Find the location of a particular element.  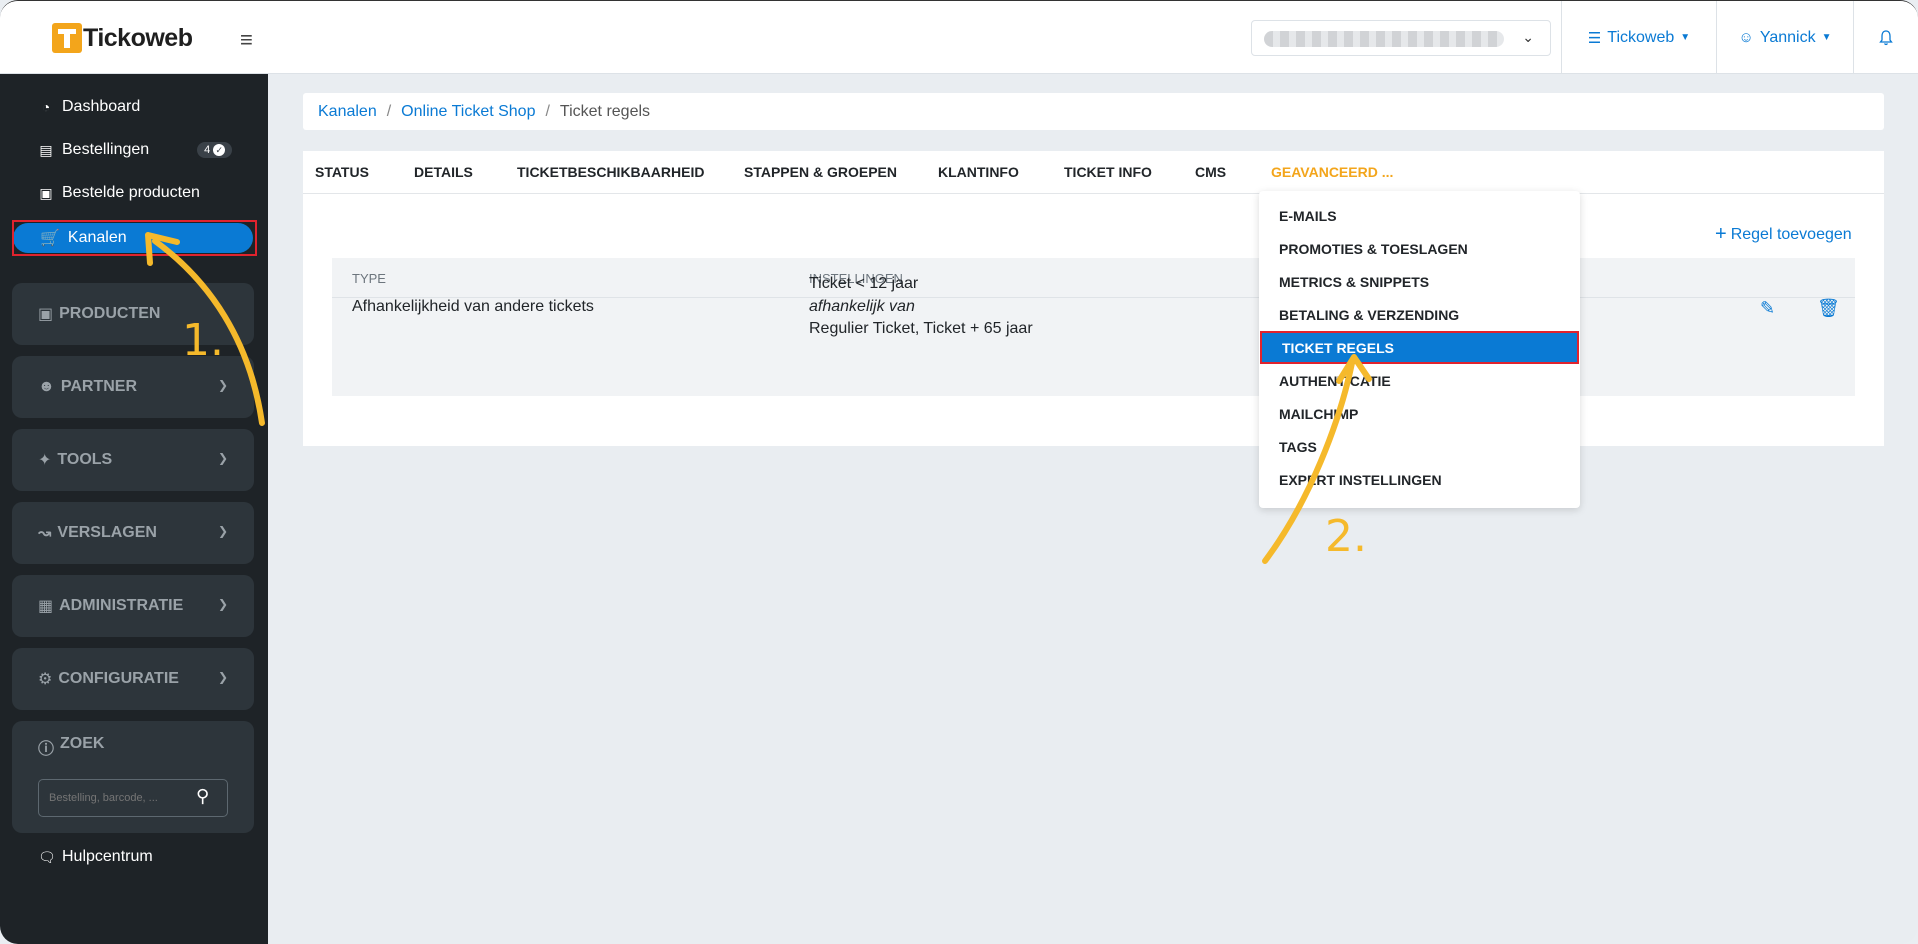

rule-type: Afhankelijkheid van andere tickets is located at coordinates (473, 306).